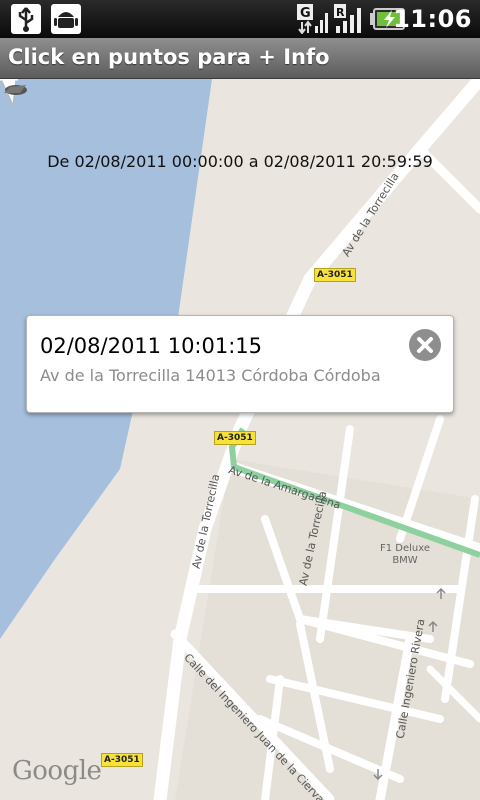  Describe the element at coordinates (305, 13) in the screenshot. I see `svg-text: G` at that location.